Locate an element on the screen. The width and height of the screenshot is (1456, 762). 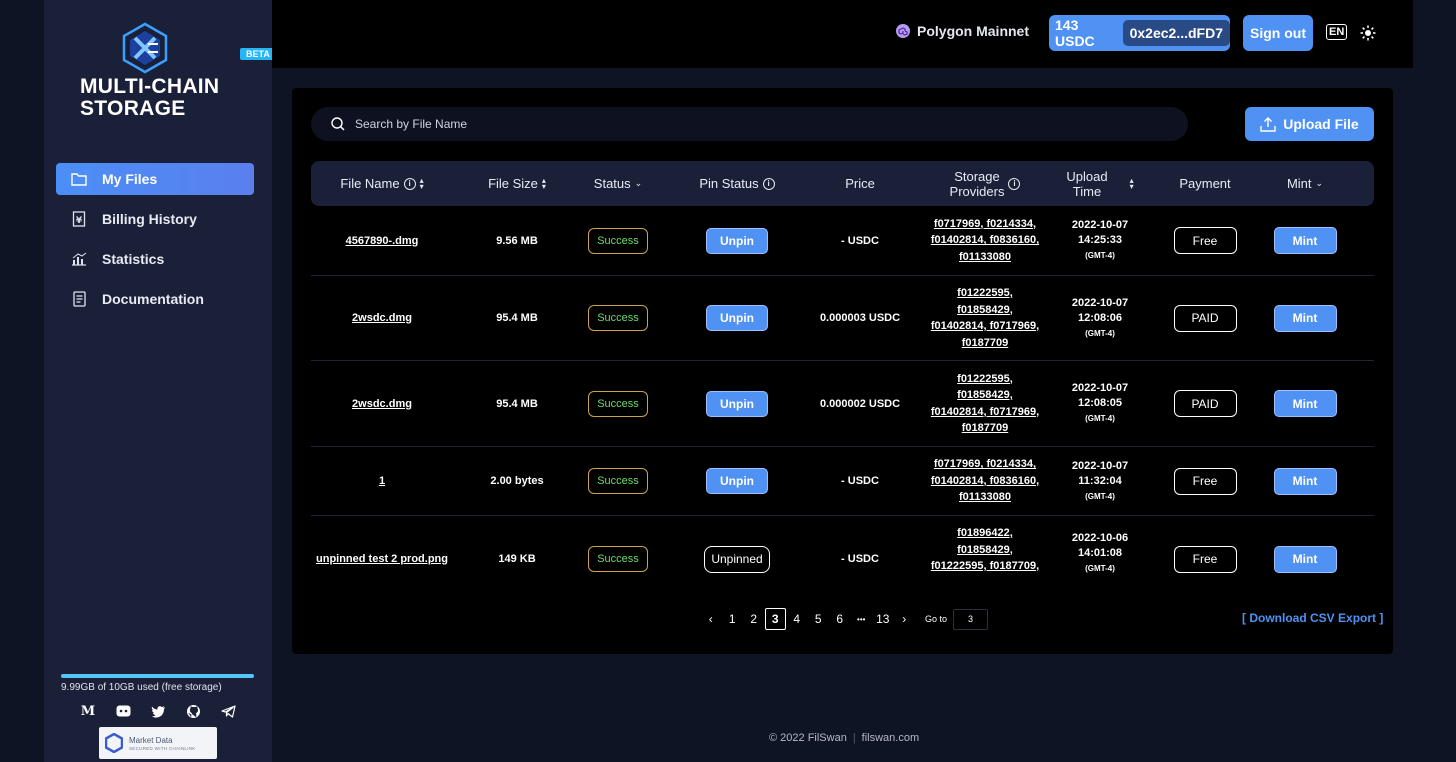
goto-page-input is located at coordinates (971, 619).